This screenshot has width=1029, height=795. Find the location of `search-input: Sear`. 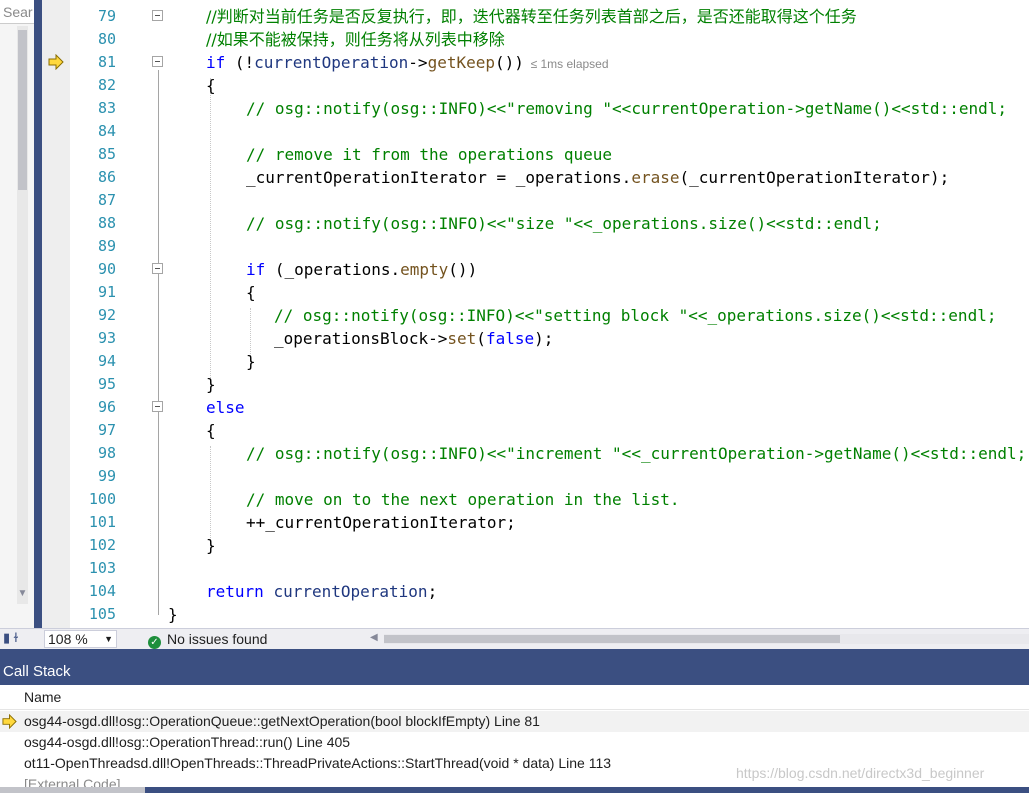

search-input: Sear is located at coordinates (17, 12).